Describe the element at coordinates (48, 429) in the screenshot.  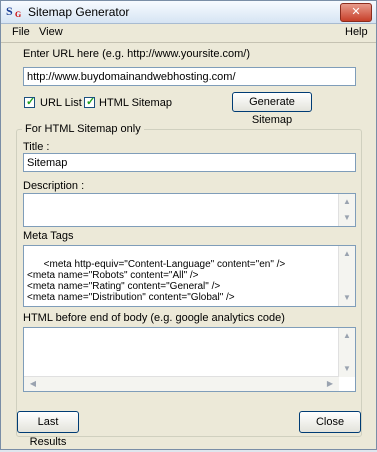
I see `last-results-button: Last Results` at that location.